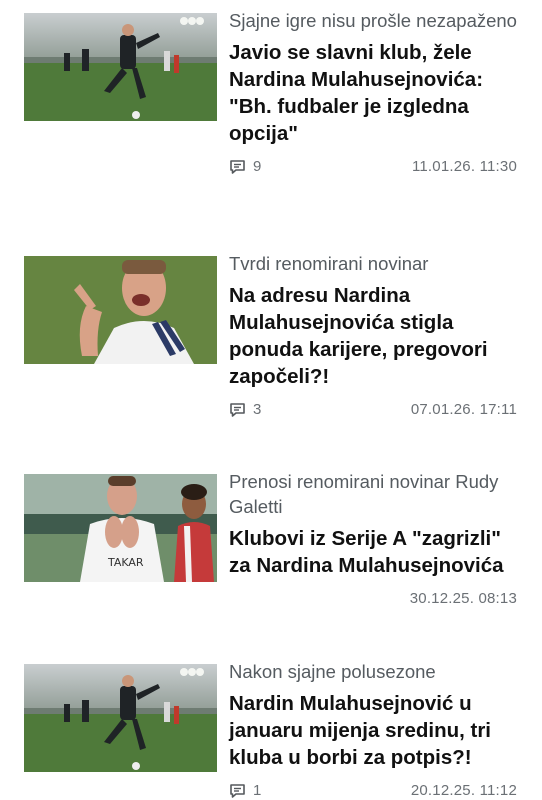  I want to click on article-date: 20.12.25. 11:12, so click(463, 790).